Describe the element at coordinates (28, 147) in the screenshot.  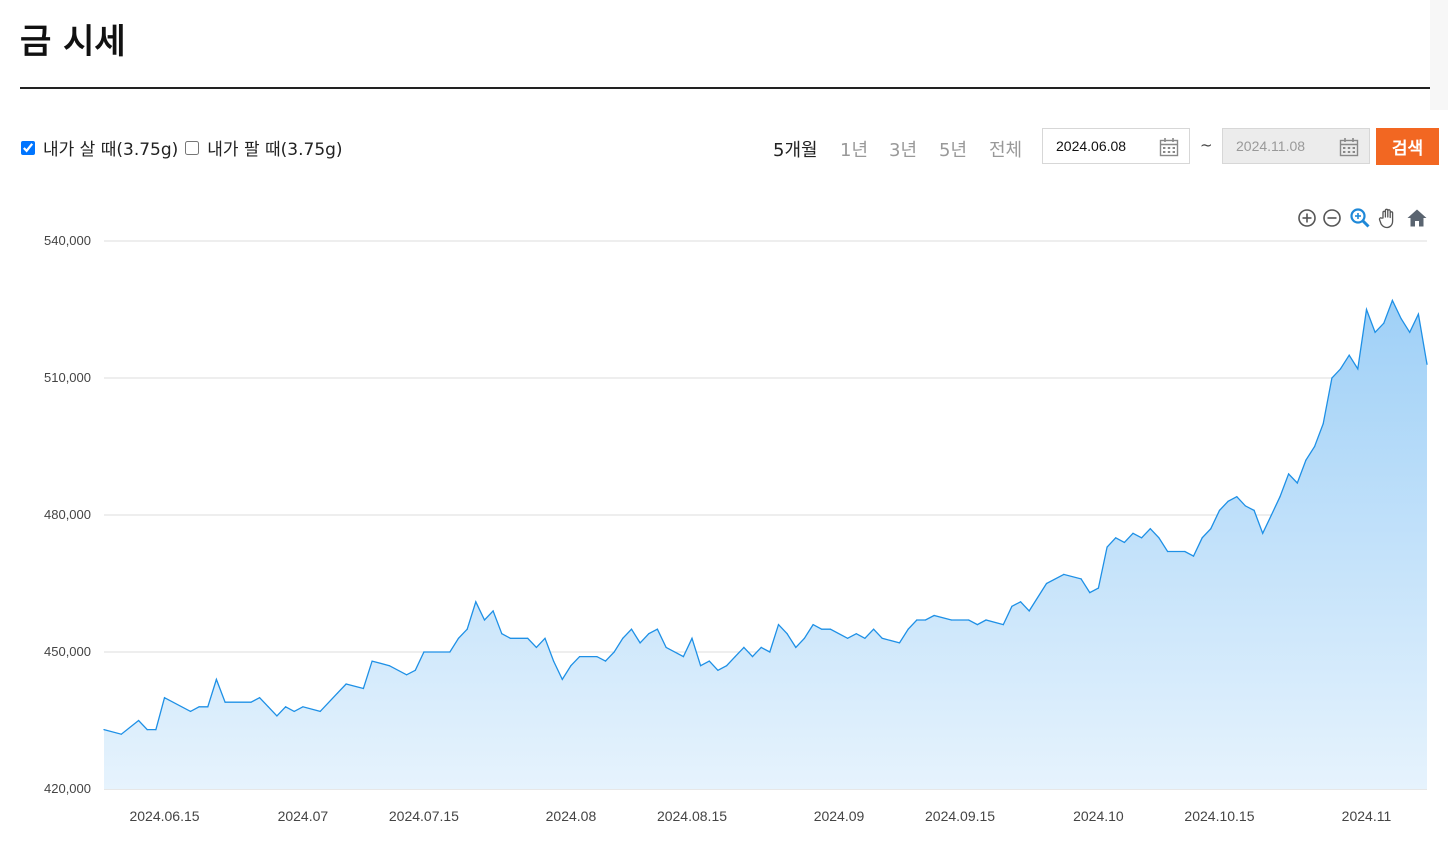
I see `buy-price-checkbox` at that location.